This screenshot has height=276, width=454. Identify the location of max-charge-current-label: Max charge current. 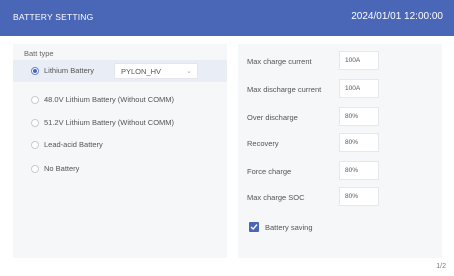
(279, 61).